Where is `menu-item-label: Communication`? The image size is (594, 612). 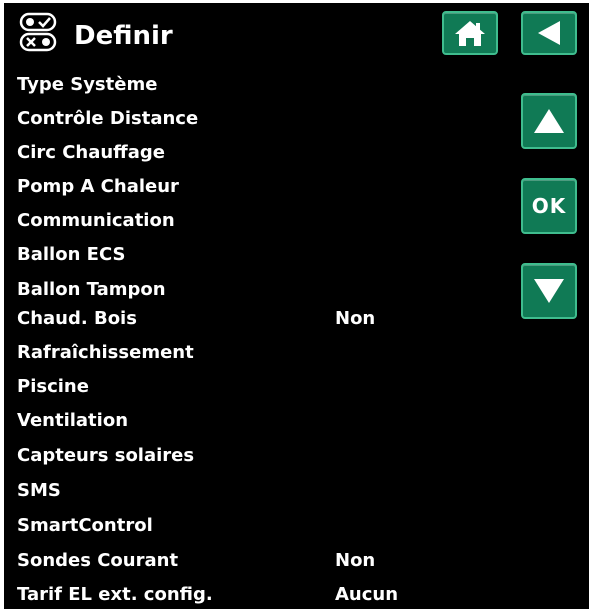
menu-item-label: Communication is located at coordinates (96, 220).